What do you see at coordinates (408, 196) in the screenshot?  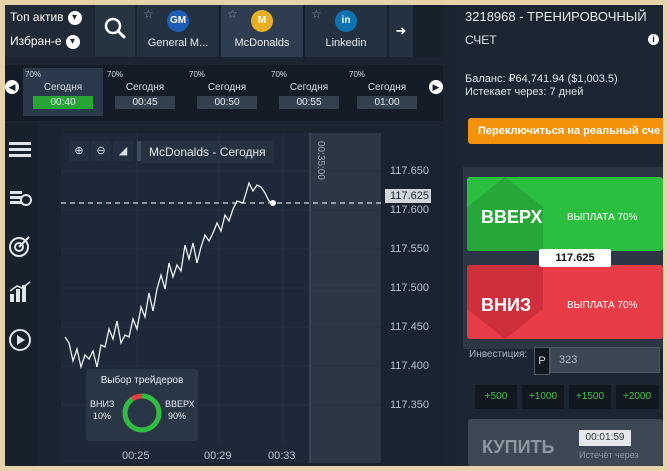 I see `current-price-tag: 117.625` at bounding box center [408, 196].